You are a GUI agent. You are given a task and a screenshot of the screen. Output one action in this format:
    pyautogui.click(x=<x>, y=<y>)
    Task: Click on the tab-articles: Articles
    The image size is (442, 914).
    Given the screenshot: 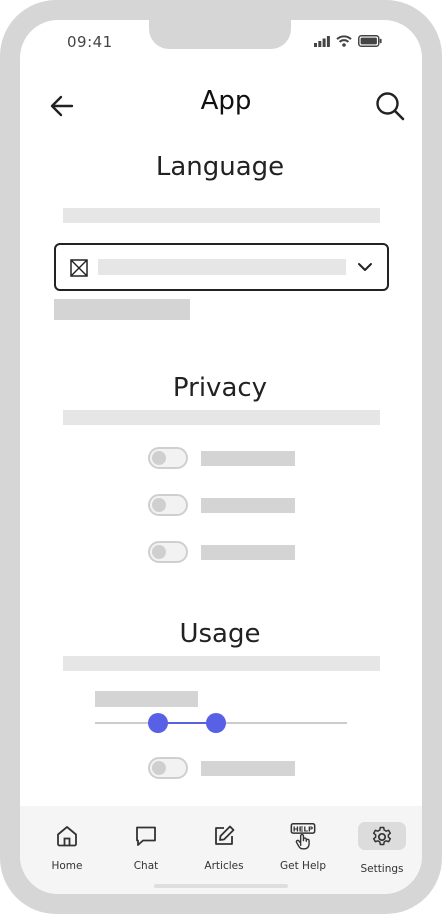 What is the action you would take?
    pyautogui.click(x=224, y=850)
    